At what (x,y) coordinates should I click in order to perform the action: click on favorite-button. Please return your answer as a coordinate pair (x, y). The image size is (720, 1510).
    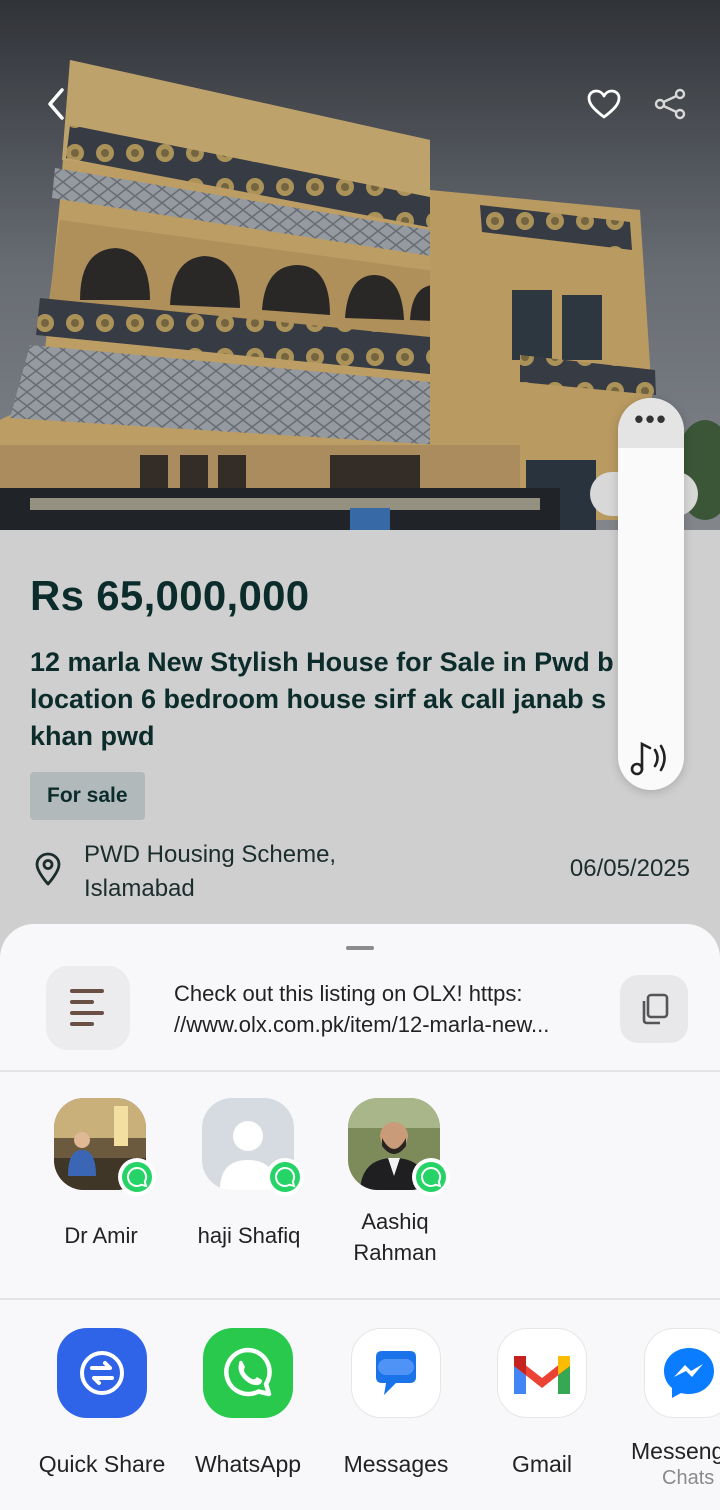
    Looking at the image, I should click on (604, 104).